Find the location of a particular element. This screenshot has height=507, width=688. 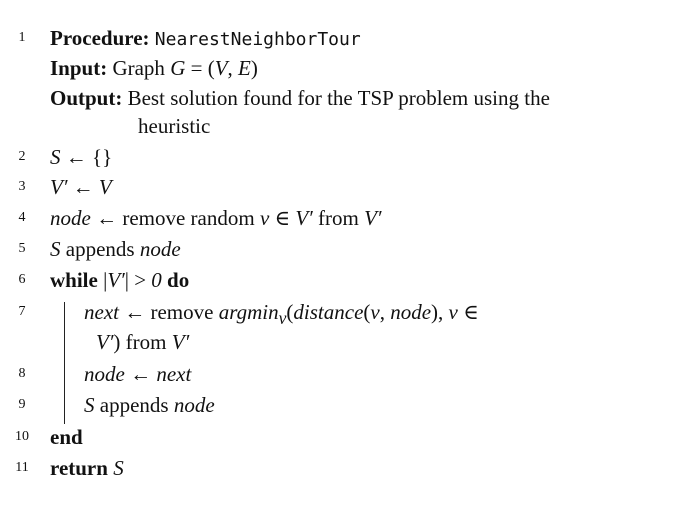

line-number: 8 is located at coordinates (22, 373).